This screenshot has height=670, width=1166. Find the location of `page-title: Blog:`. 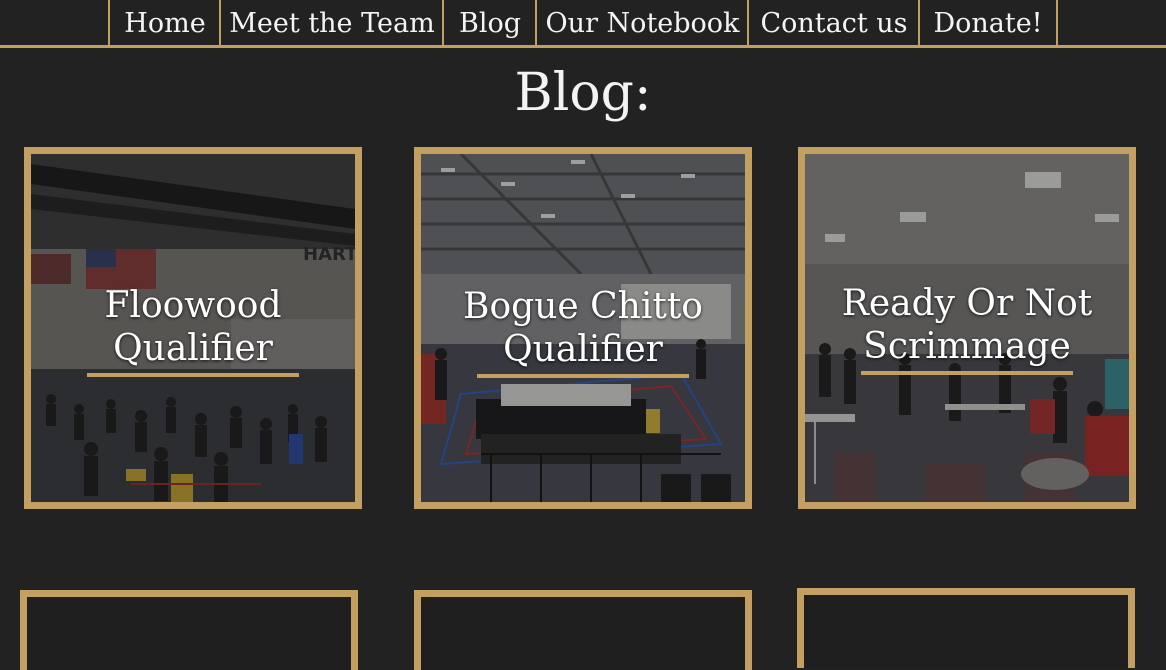

page-title: Blog: is located at coordinates (583, 93).